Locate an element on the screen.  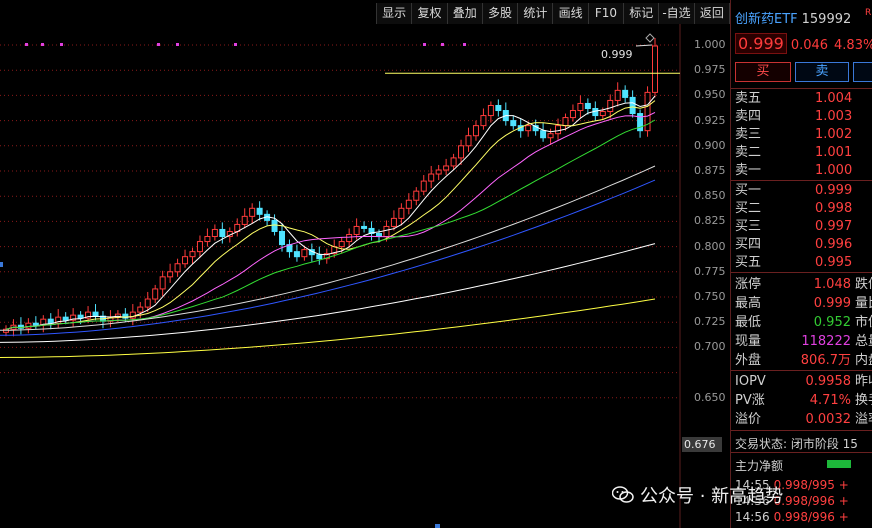
y-tick-label: 0.900 is located at coordinates (710, 145).